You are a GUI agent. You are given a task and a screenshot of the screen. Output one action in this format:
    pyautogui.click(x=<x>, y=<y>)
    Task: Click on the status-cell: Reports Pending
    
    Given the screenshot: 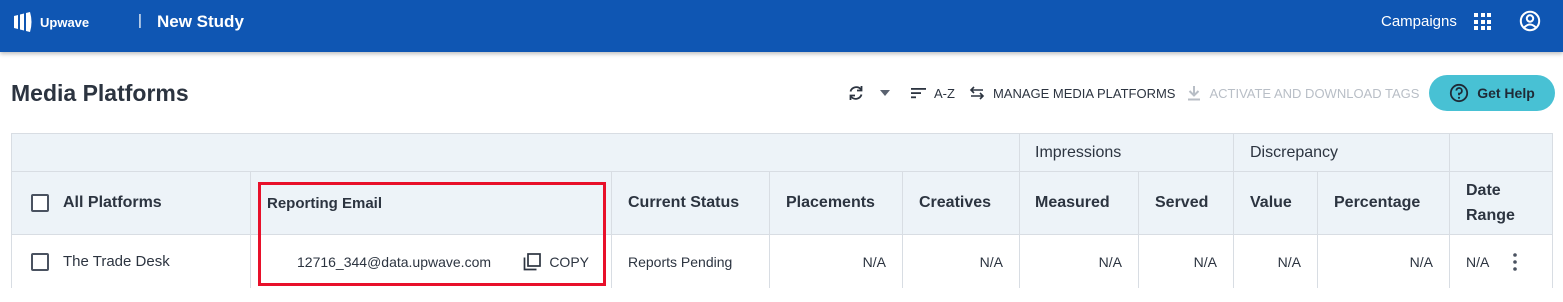 What is the action you would take?
    pyautogui.click(x=690, y=261)
    